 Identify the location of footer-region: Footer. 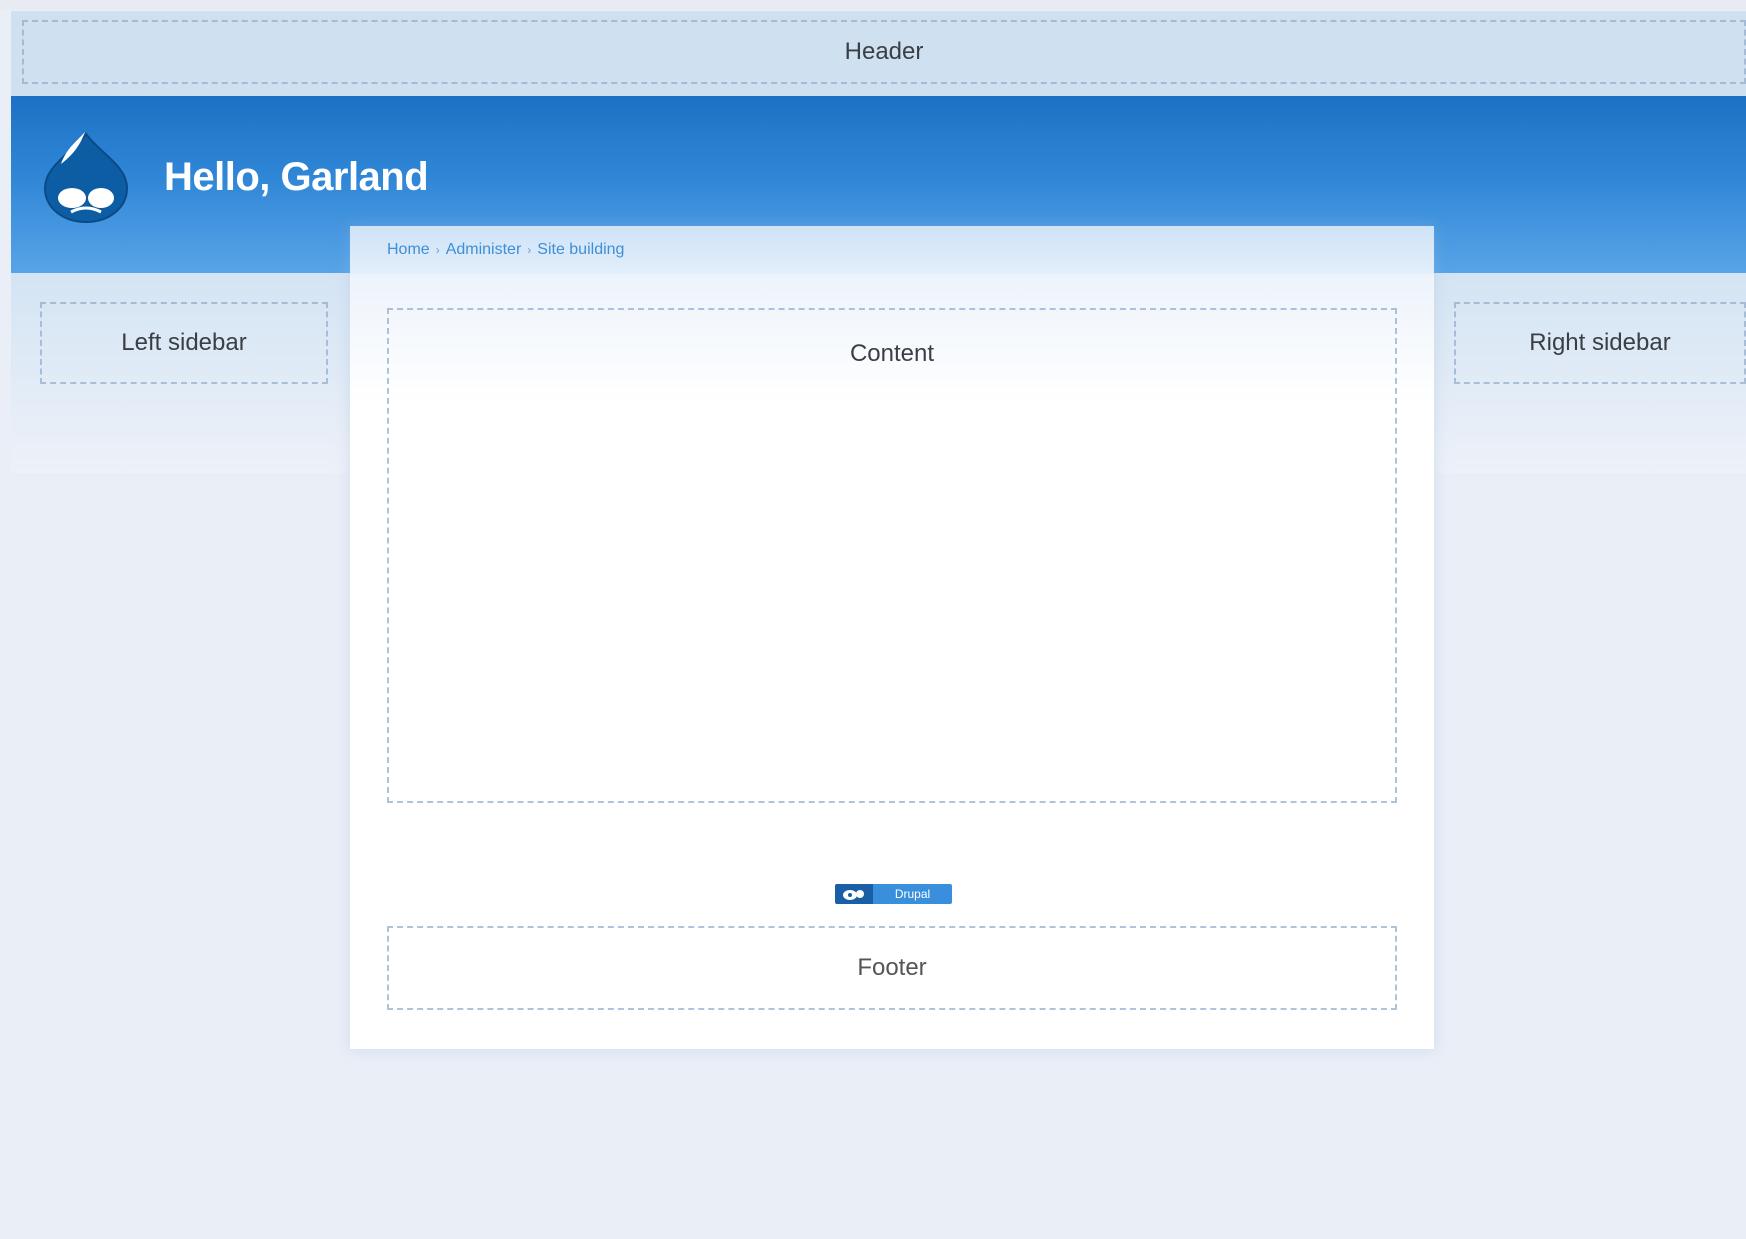
(892, 968).